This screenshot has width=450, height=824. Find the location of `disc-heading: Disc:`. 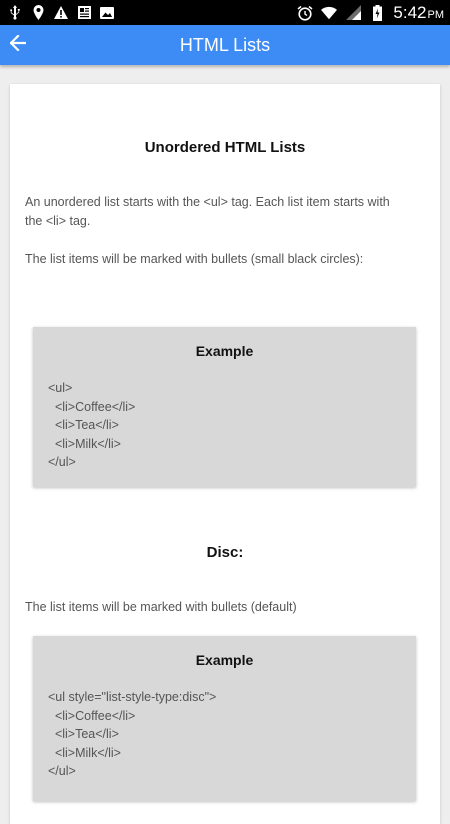

disc-heading: Disc: is located at coordinates (225, 552).